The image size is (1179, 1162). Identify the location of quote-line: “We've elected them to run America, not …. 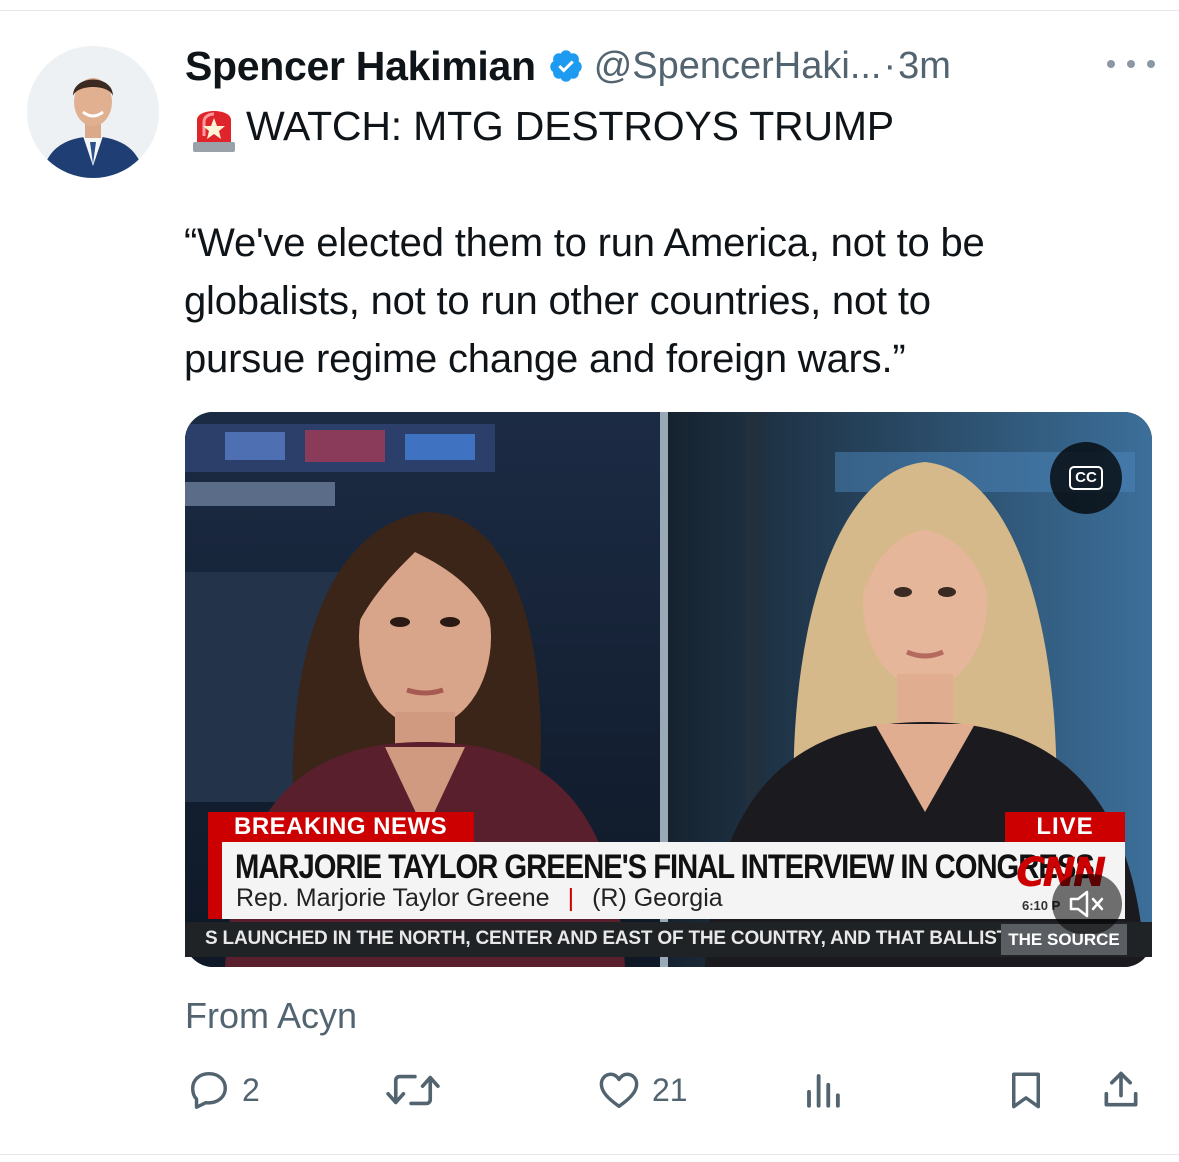
(584, 243).